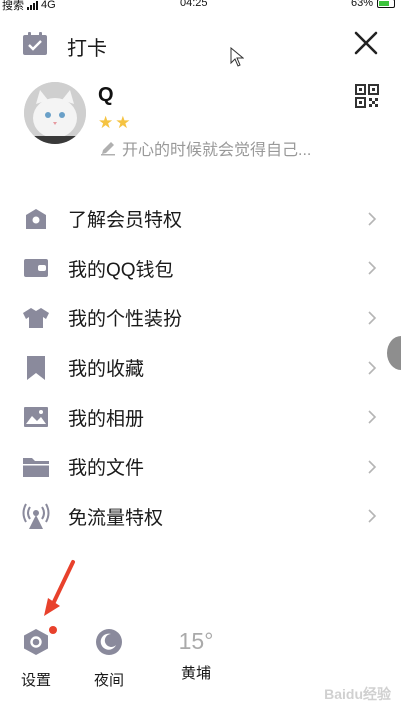  Describe the element at coordinates (106, 469) in the screenshot. I see `menu-item-label: 我的文件` at that location.